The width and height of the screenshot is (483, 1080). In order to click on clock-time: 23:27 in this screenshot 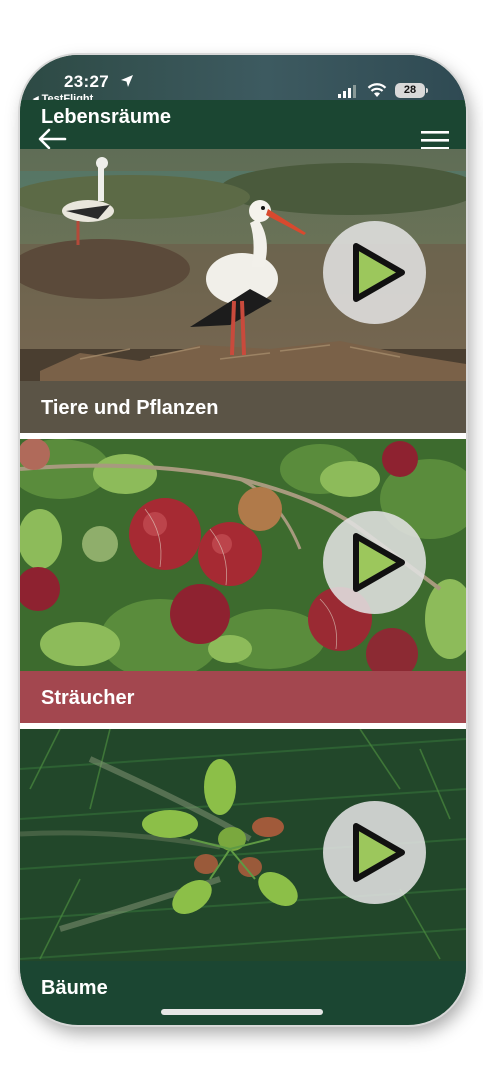, I will do `click(86, 81)`.